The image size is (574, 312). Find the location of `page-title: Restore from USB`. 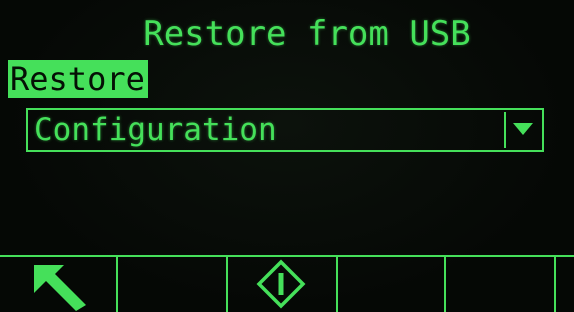

page-title: Restore from USB is located at coordinates (307, 34).